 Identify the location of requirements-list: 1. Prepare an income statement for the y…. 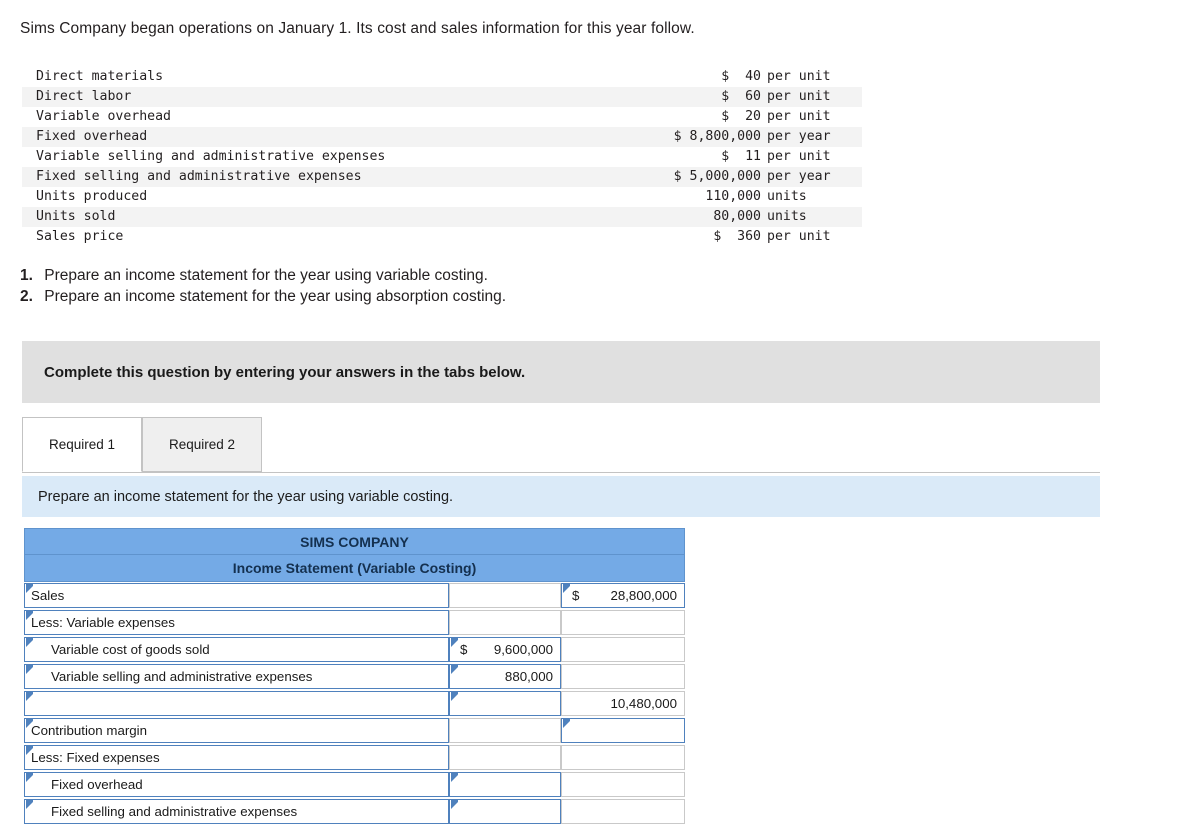
(263, 286).